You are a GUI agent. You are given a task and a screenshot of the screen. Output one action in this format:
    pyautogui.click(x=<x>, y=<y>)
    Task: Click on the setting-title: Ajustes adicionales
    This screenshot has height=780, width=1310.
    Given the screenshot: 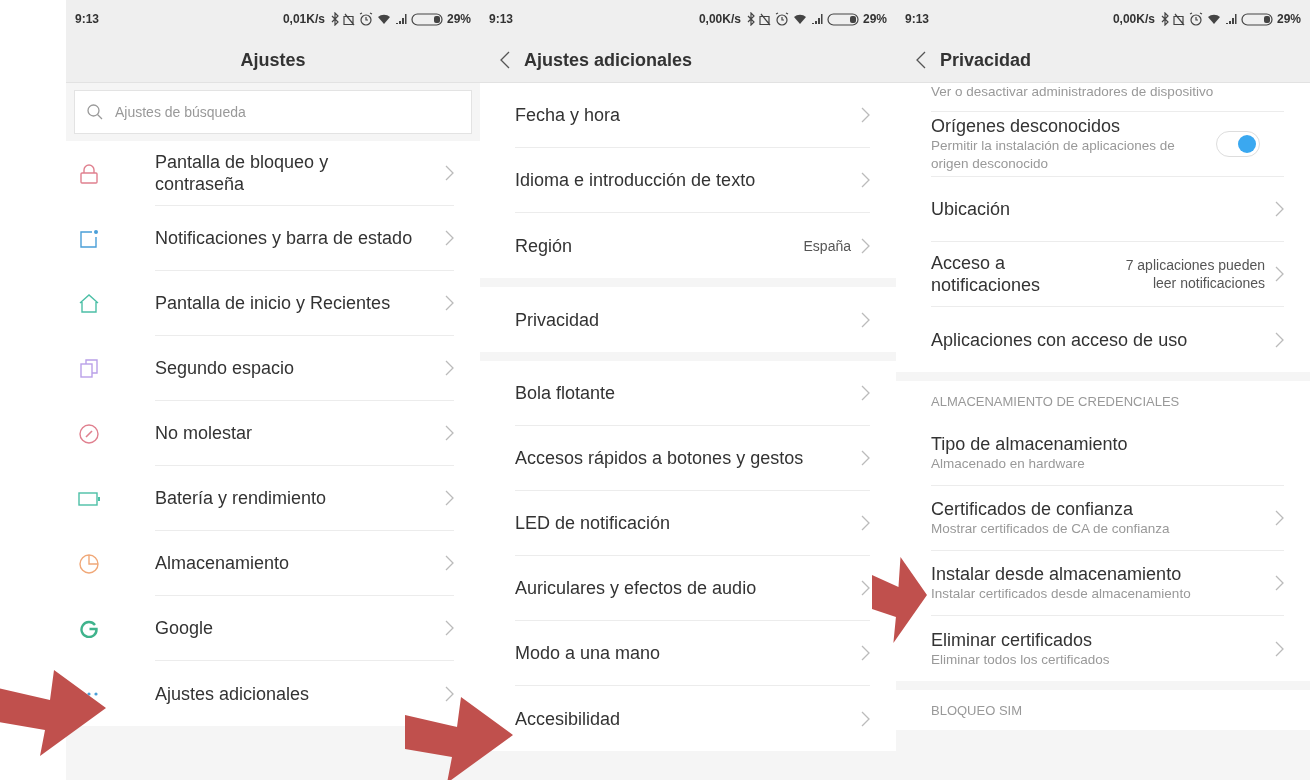 What is the action you would take?
    pyautogui.click(x=232, y=693)
    